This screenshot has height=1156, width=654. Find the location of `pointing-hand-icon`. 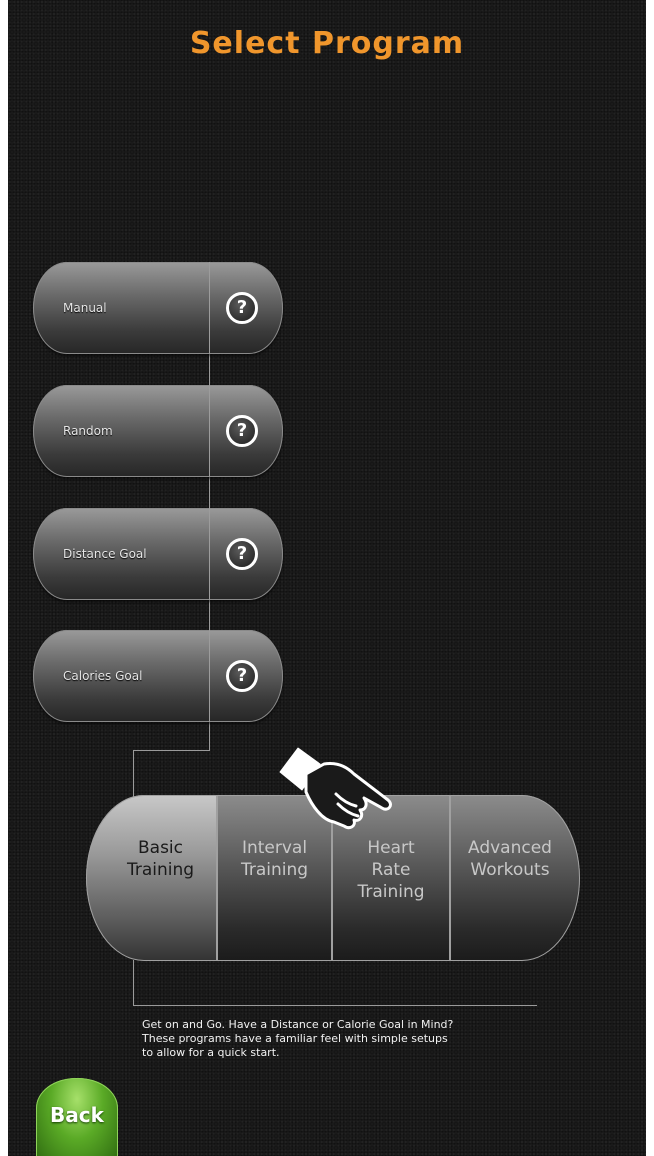

pointing-hand-icon is located at coordinates (335, 788).